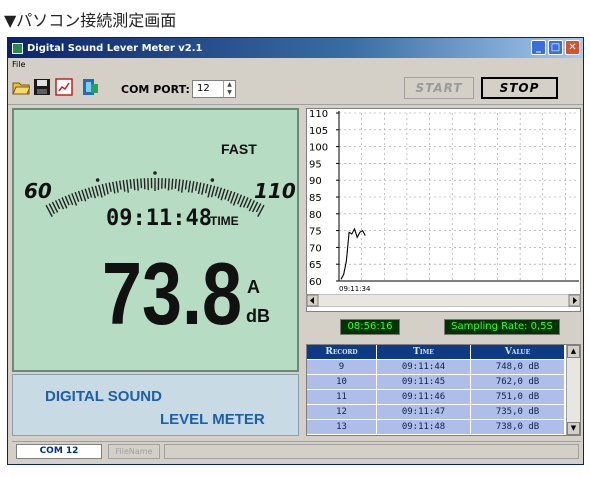 Image resolution: width=590 pixels, height=477 pixels. What do you see at coordinates (229, 89) in the screenshot?
I see `spin-arrows: ▲ ▼` at bounding box center [229, 89].